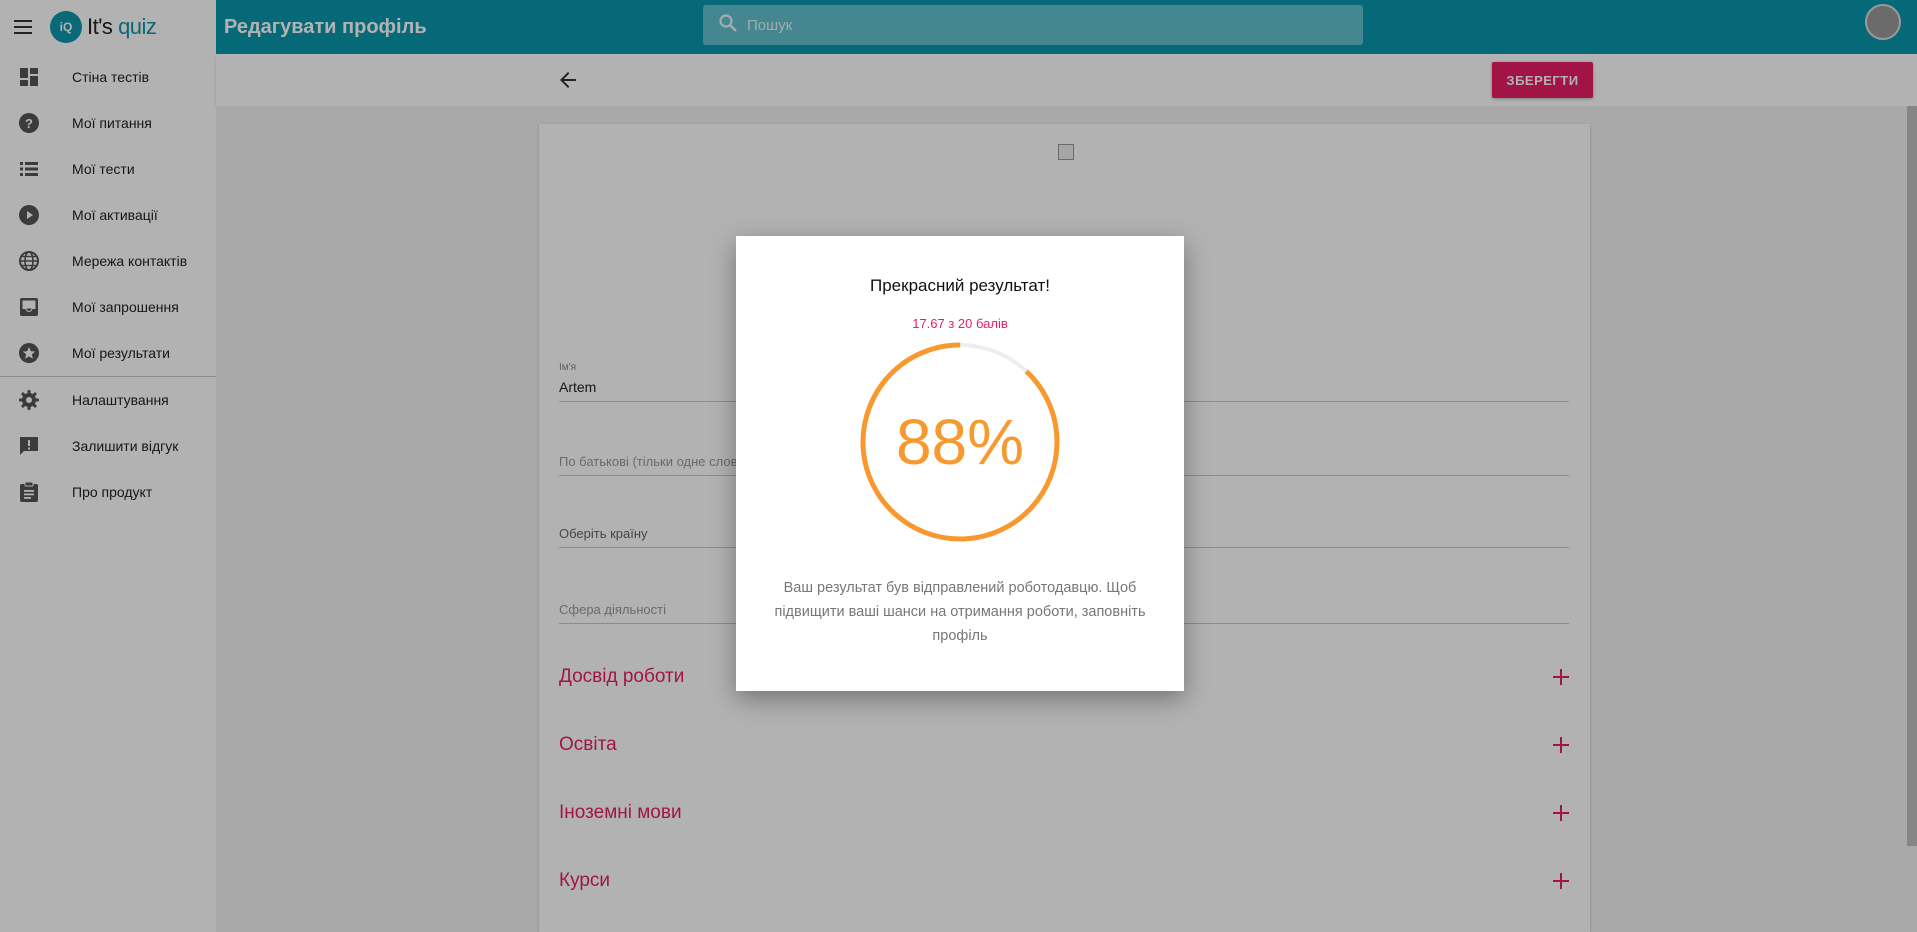 This screenshot has width=1917, height=932. What do you see at coordinates (960, 285) in the screenshot?
I see `result-title: Прекрасний результат!` at bounding box center [960, 285].